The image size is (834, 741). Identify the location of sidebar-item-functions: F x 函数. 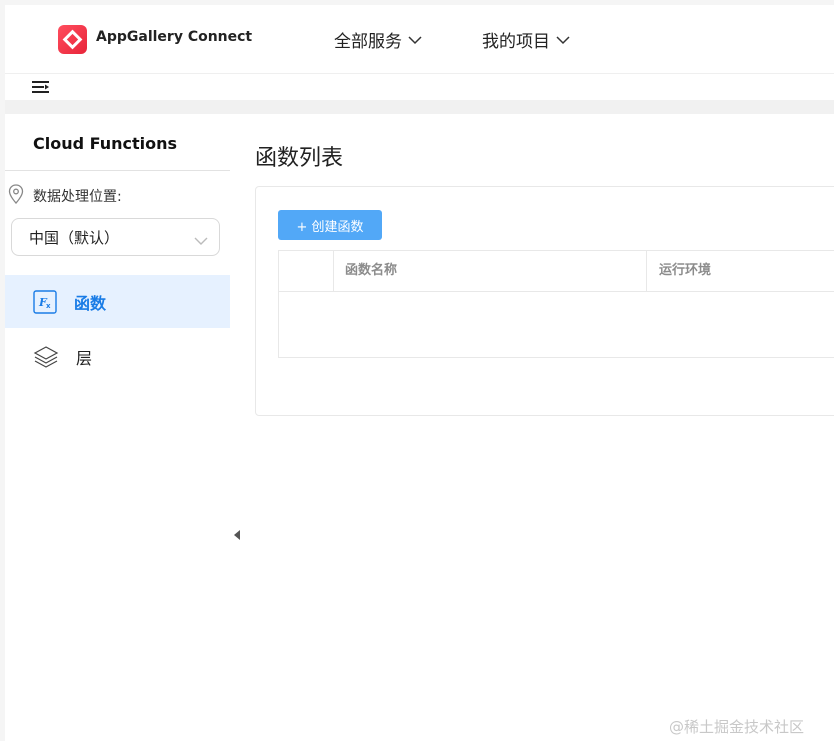
(117, 301).